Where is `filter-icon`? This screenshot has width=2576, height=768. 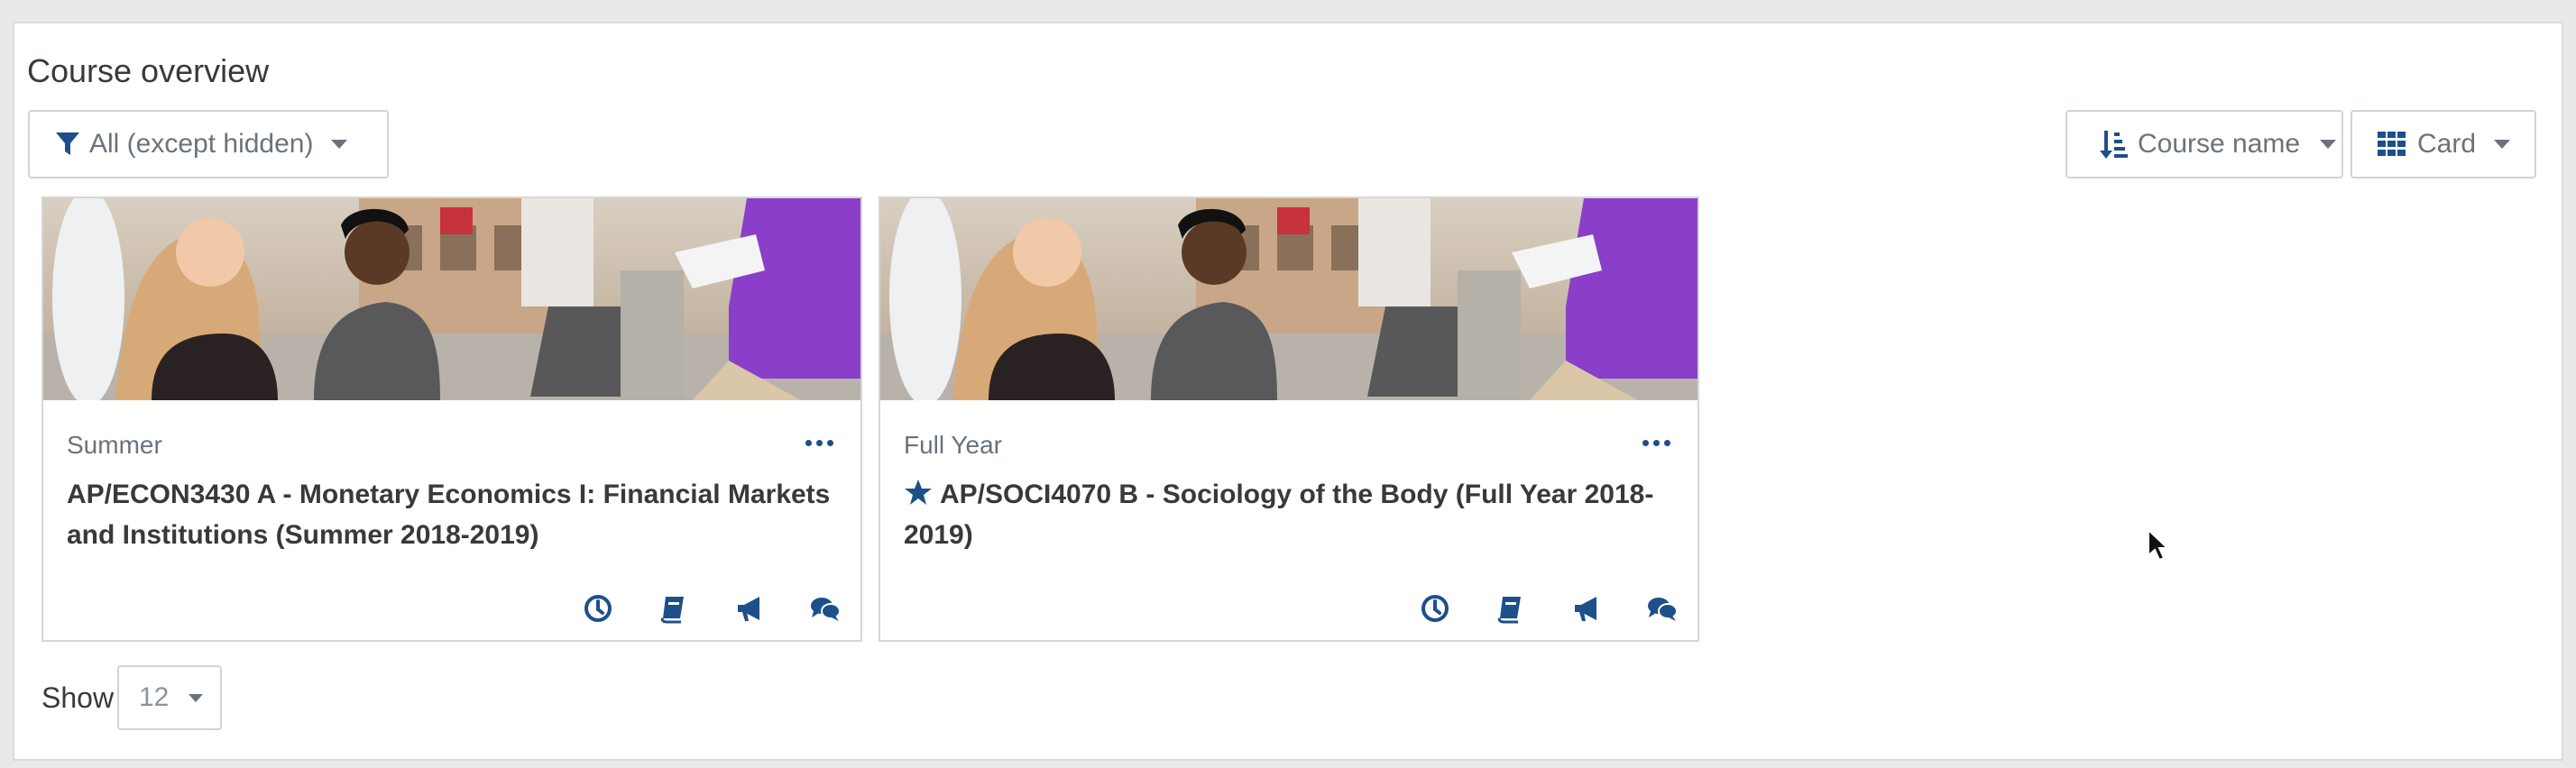 filter-icon is located at coordinates (68, 144).